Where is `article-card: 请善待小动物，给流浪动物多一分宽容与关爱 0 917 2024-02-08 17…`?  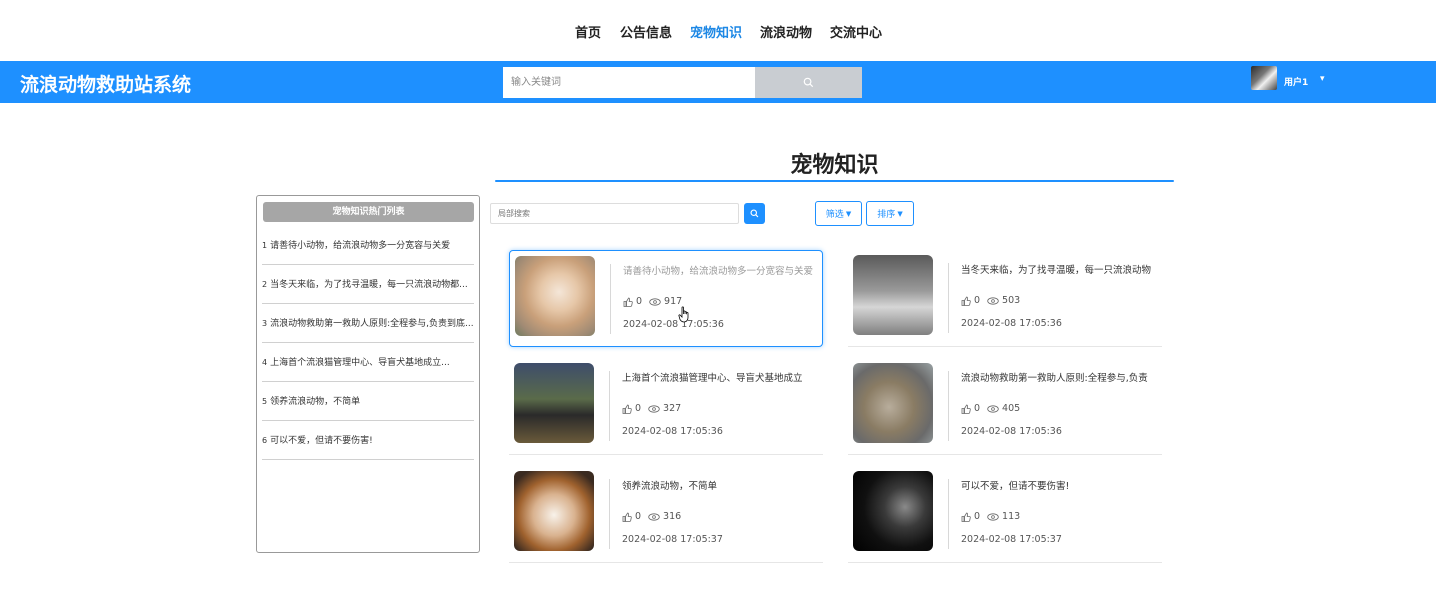 article-card: 请善待小动物，给流浪动物多一分宽容与关爱 0 917 2024-02-08 17… is located at coordinates (666, 298).